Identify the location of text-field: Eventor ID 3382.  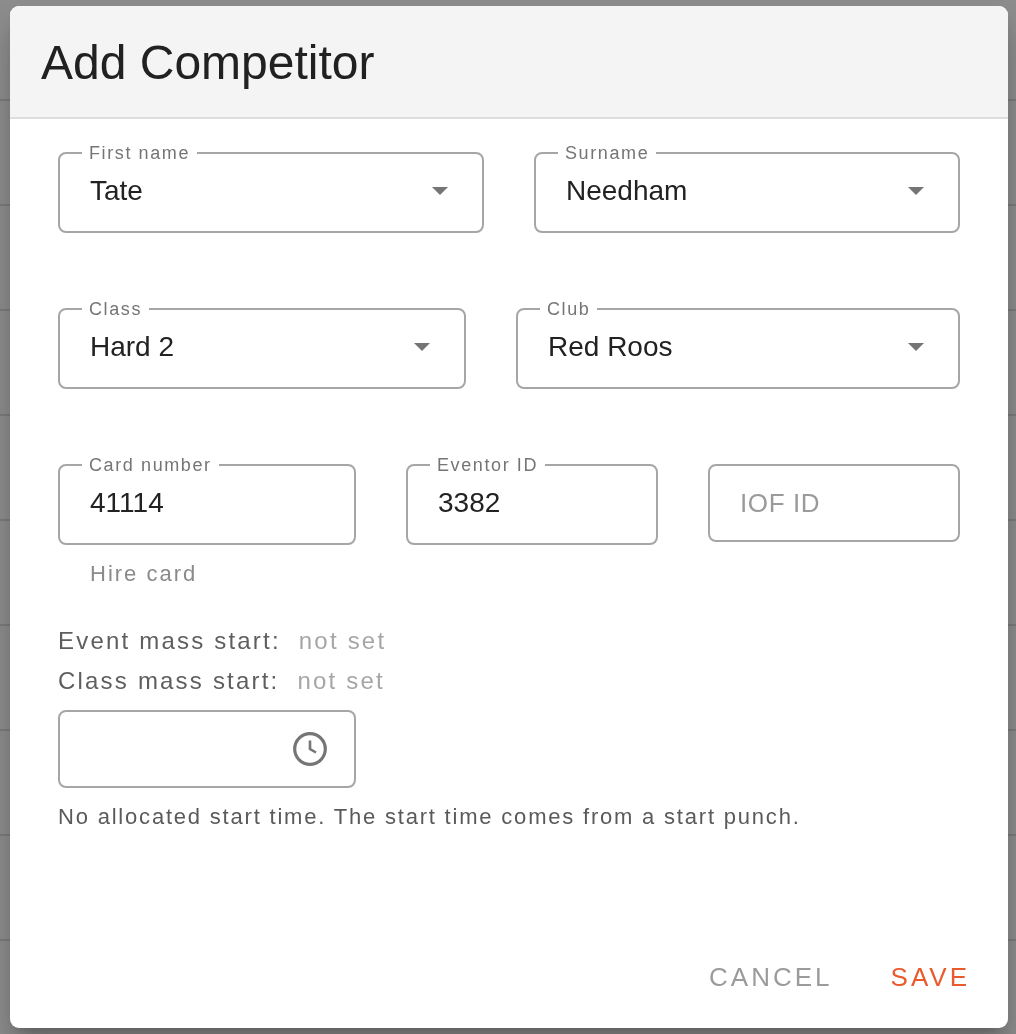
(532, 500).